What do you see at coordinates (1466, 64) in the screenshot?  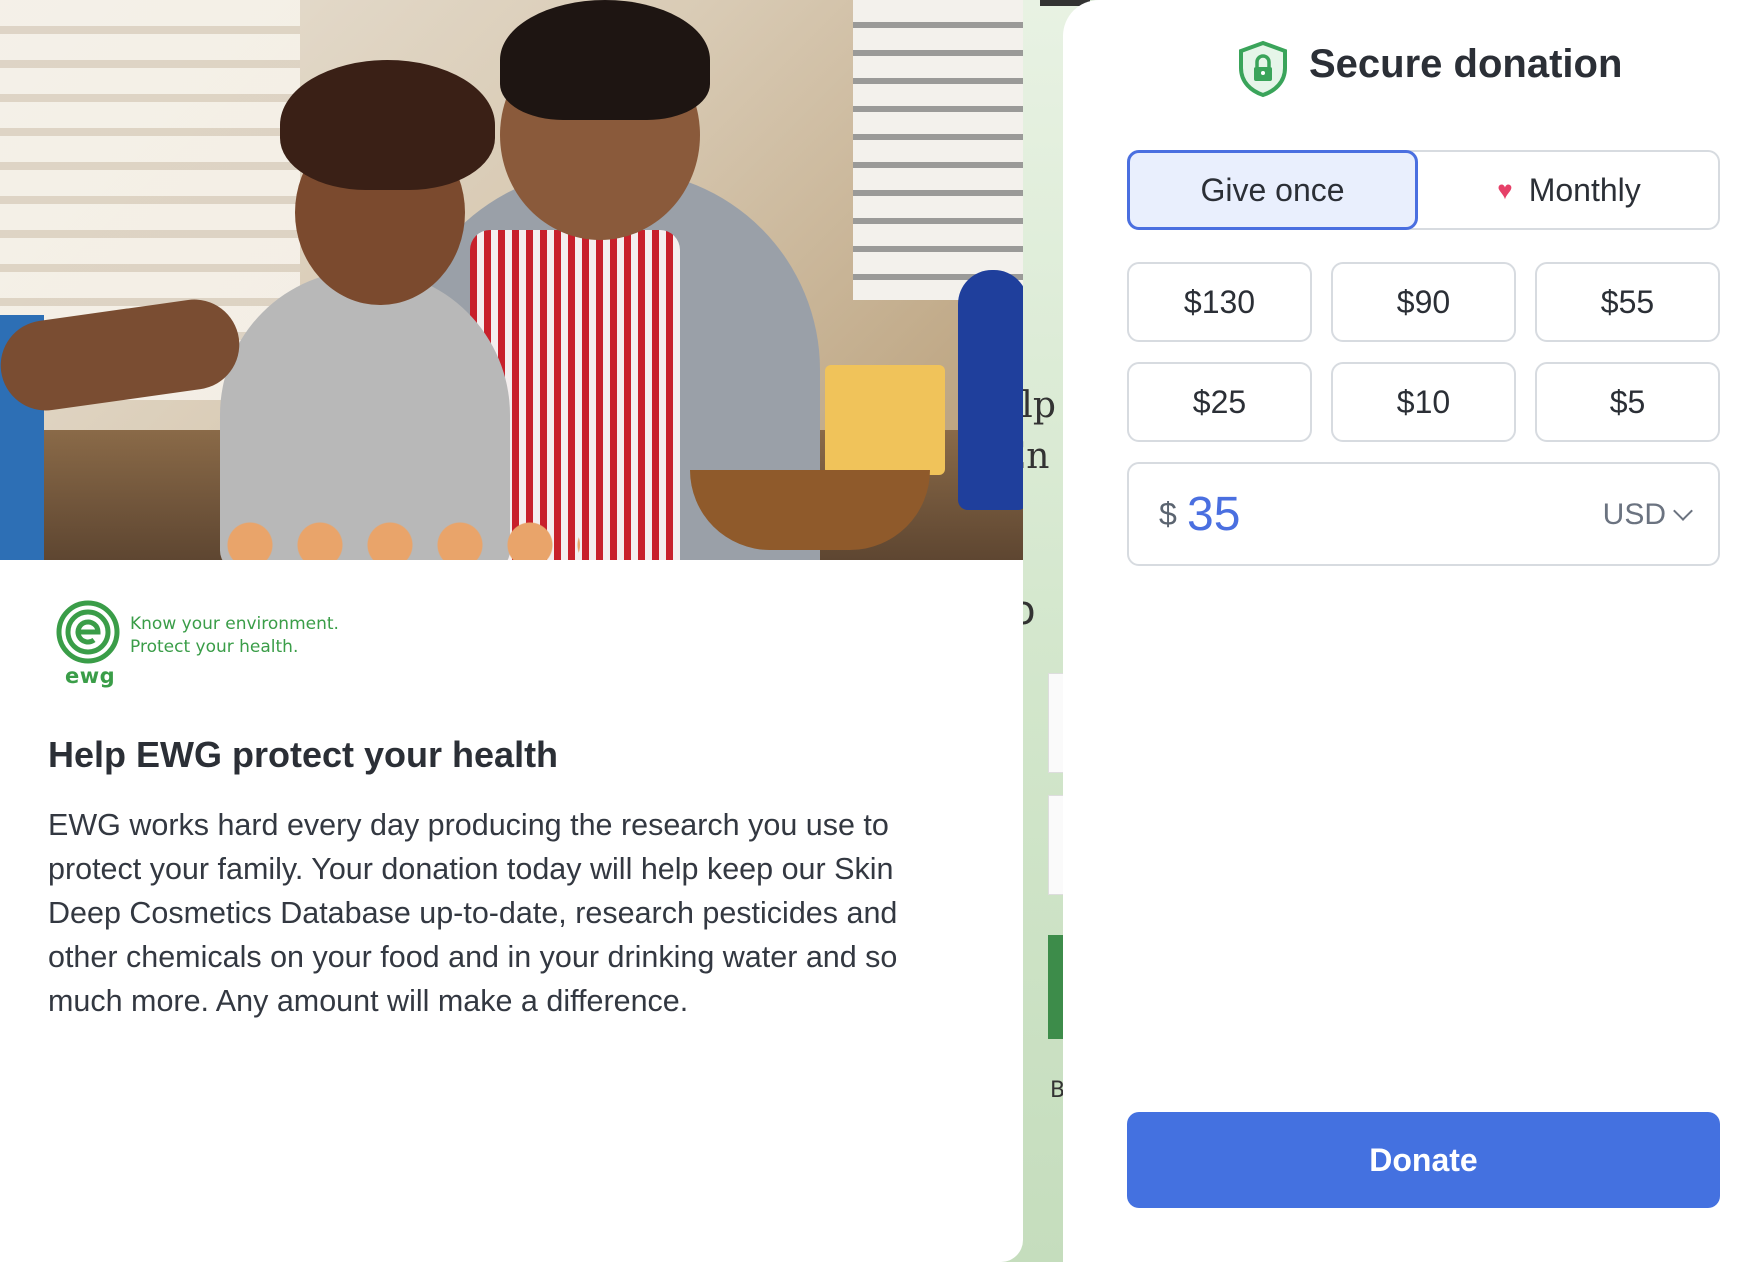 I see `panel-title: Secure donation` at bounding box center [1466, 64].